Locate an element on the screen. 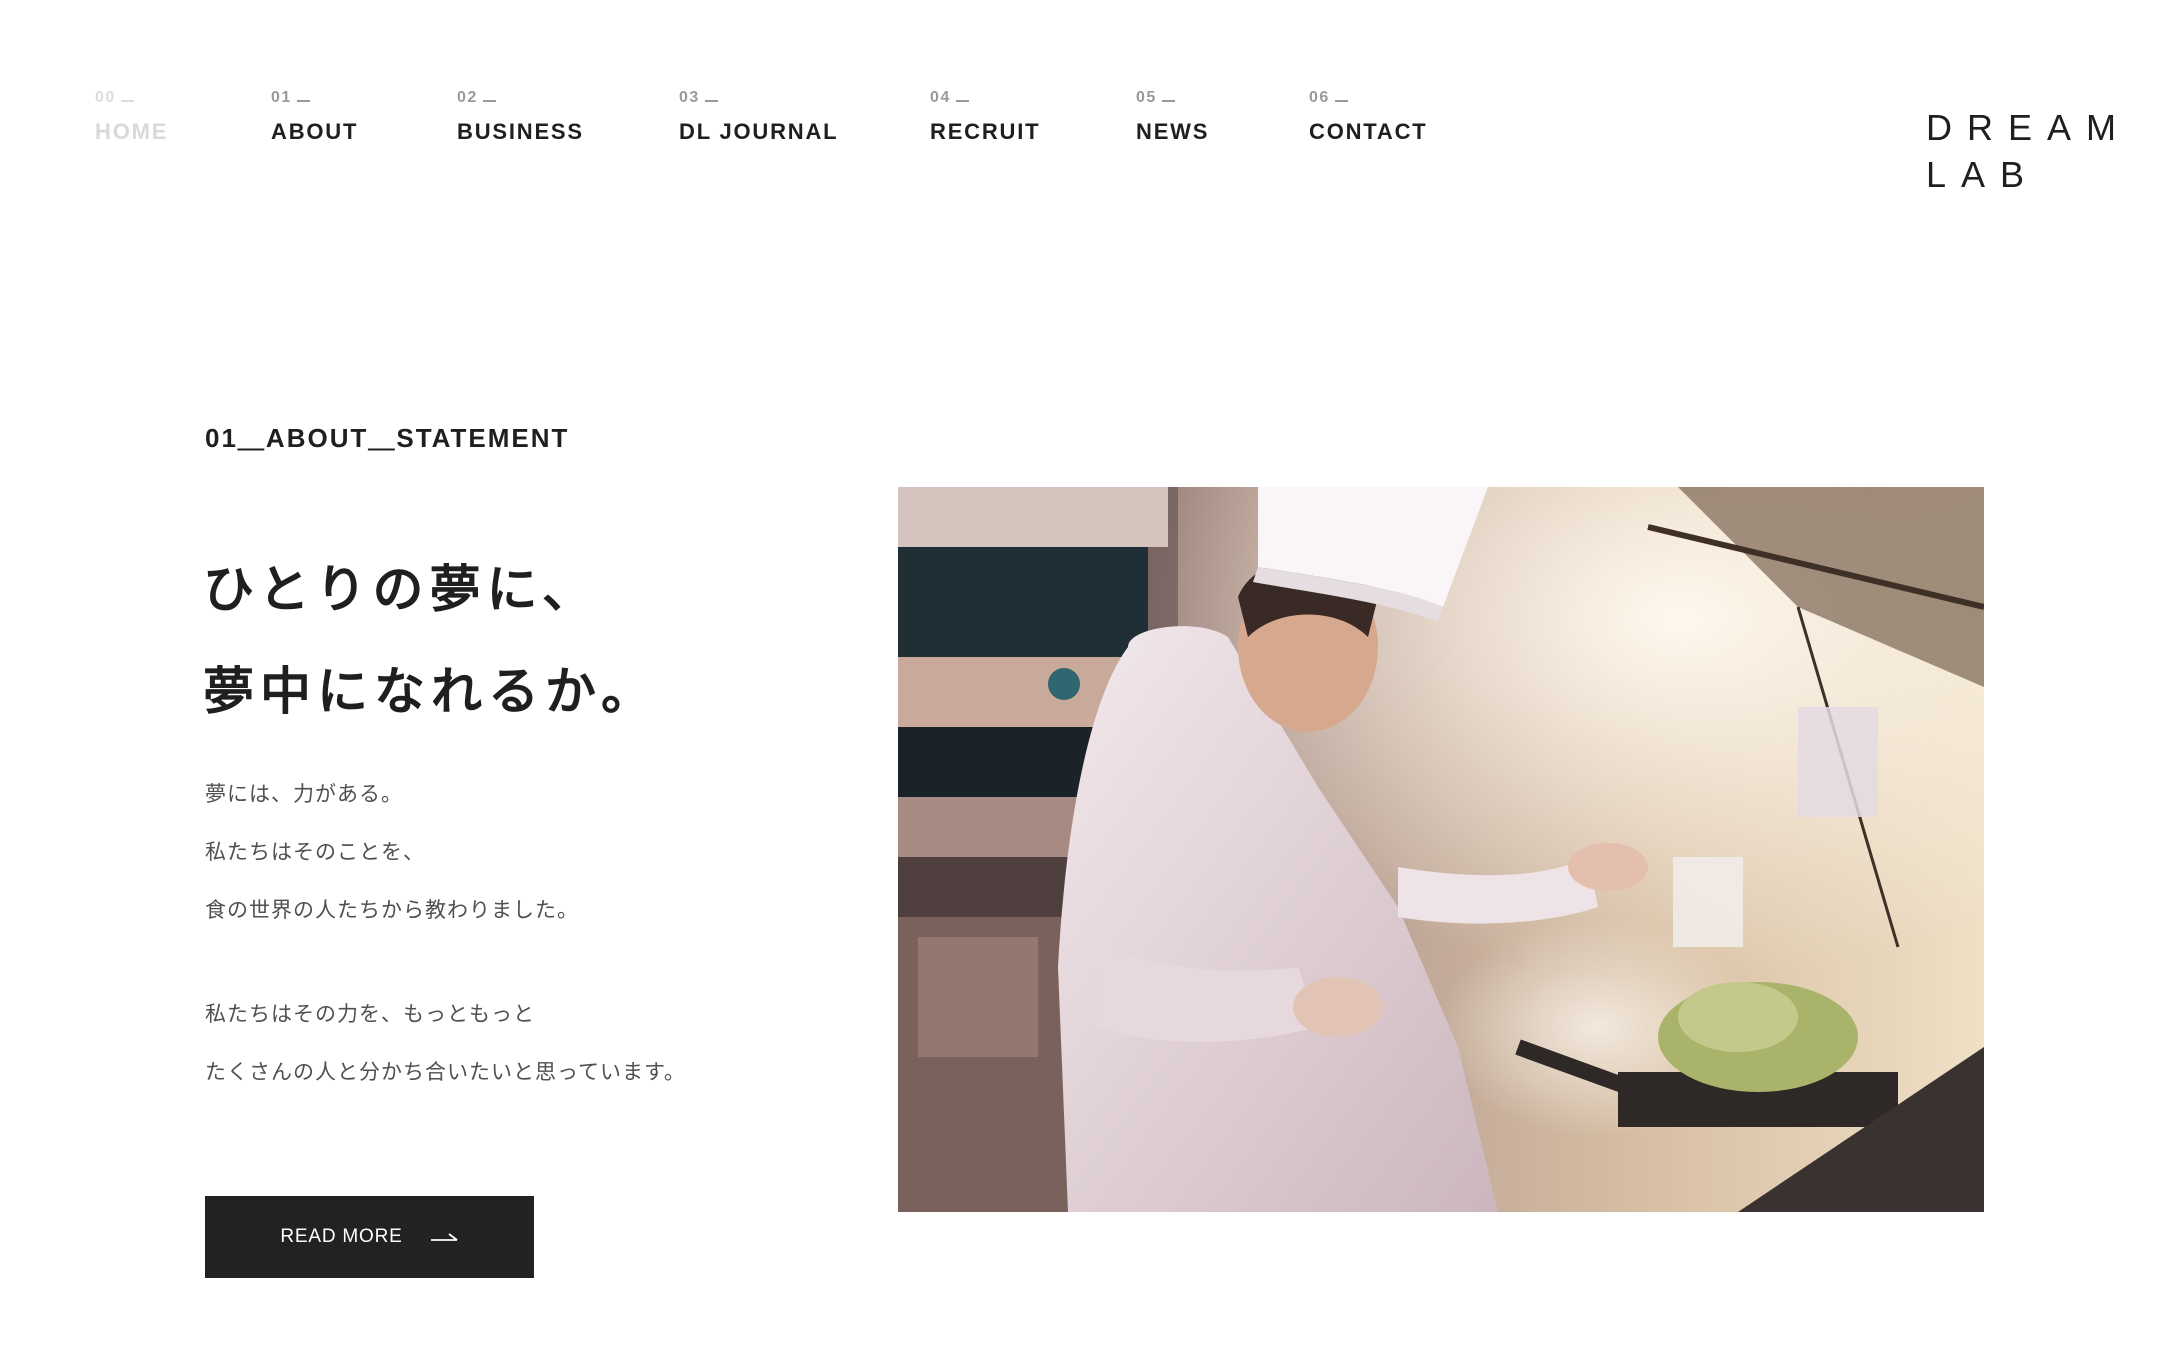  read-more-label: READ MORE is located at coordinates (341, 1236).